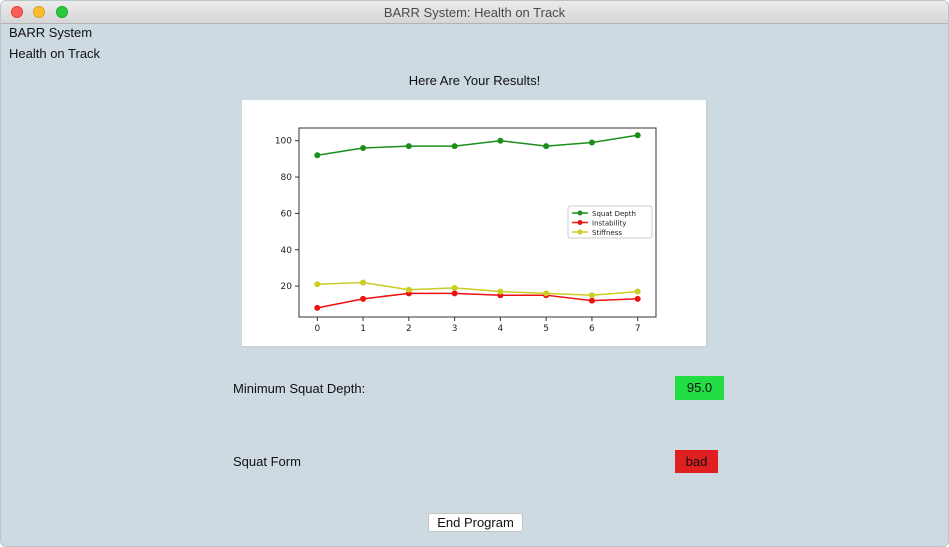  What do you see at coordinates (287, 214) in the screenshot?
I see `y-tick-label: 60` at bounding box center [287, 214].